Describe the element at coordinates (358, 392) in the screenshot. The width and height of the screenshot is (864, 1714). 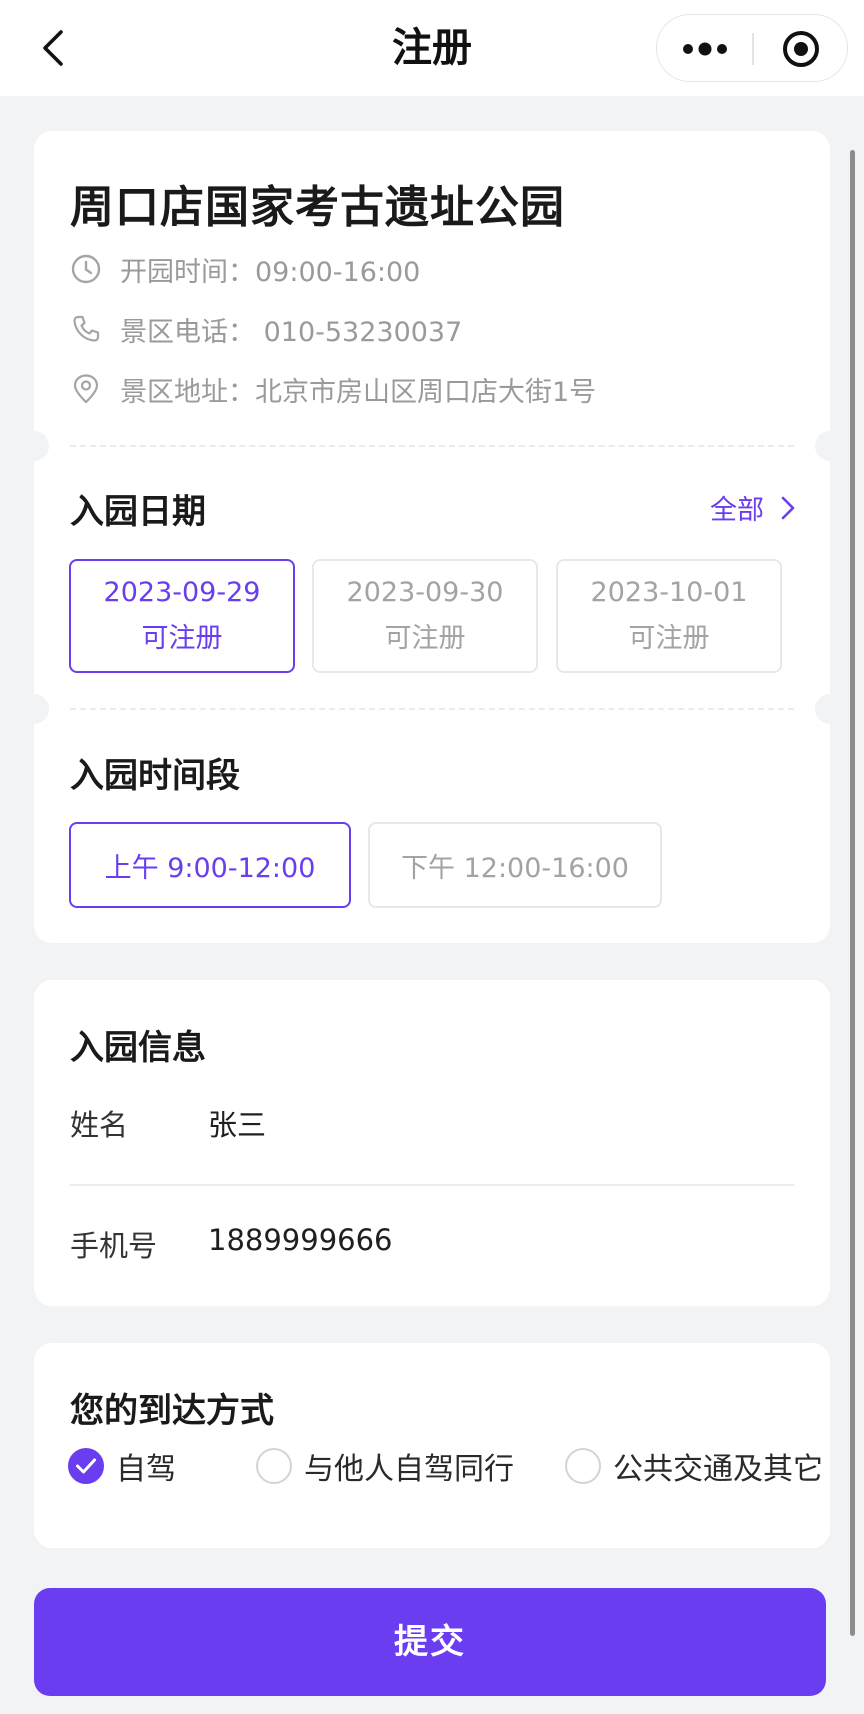
I see `address-text: 景区地址：北京市房山区周口店大街1号` at that location.